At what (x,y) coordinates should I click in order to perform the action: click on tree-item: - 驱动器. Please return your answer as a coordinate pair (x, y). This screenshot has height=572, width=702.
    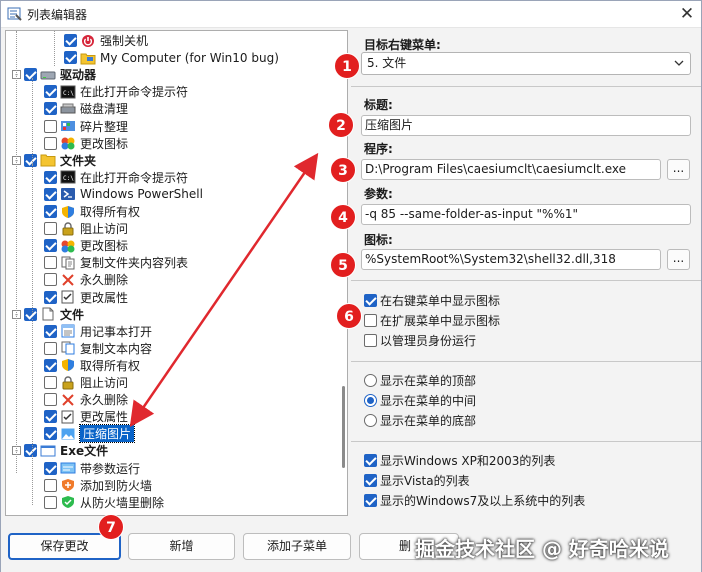
    Looking at the image, I should click on (54, 74).